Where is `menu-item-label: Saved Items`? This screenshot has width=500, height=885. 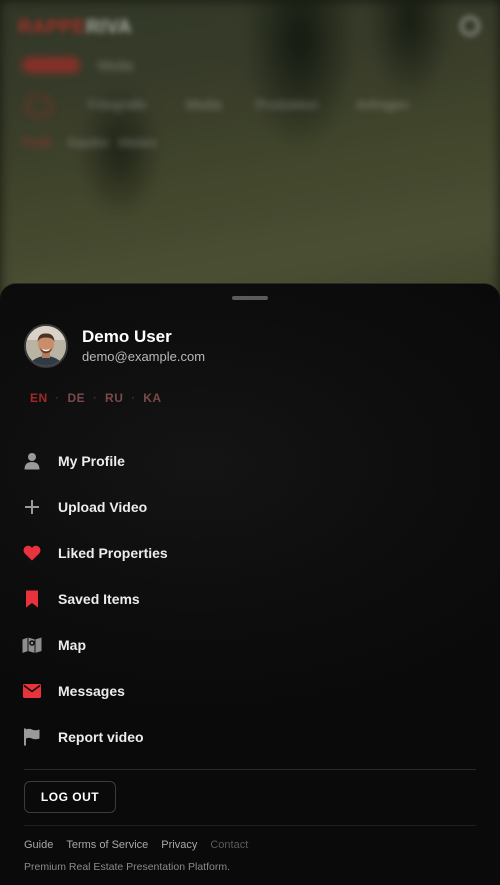 menu-item-label: Saved Items is located at coordinates (99, 599).